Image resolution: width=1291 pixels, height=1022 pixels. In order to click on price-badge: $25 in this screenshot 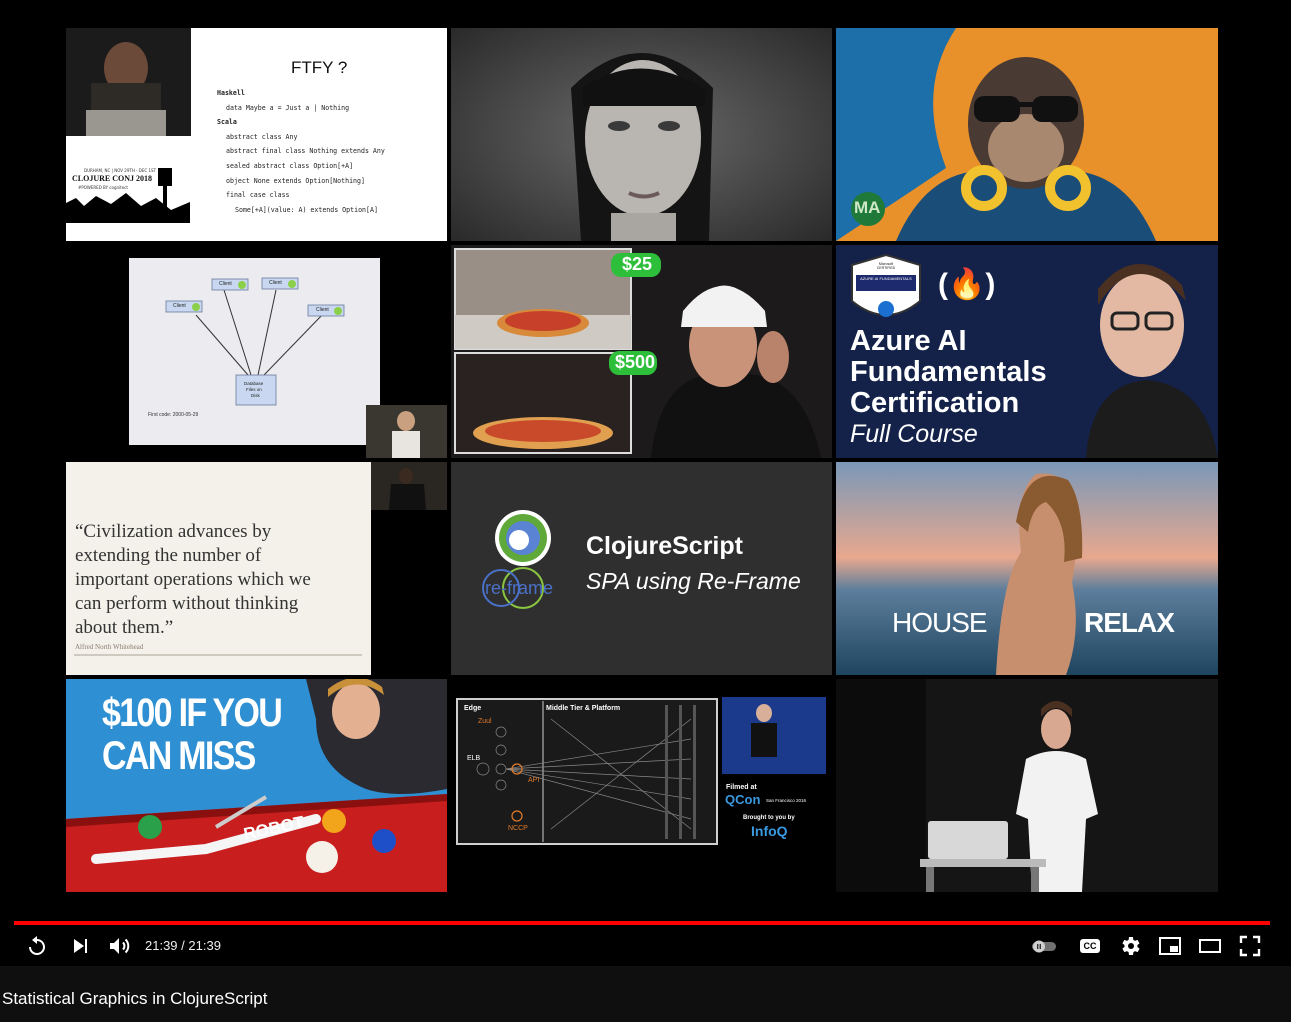, I will do `click(637, 264)`.